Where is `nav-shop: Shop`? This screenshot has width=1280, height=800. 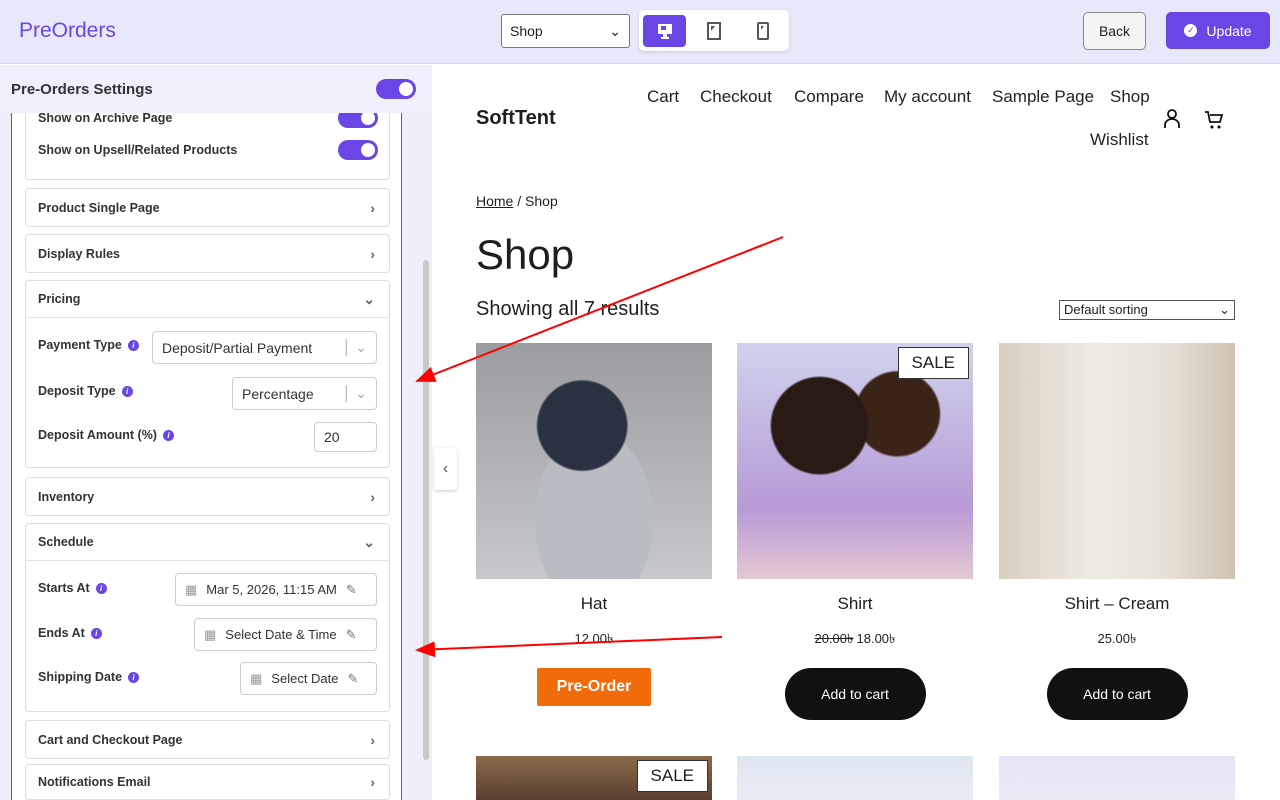 nav-shop: Shop is located at coordinates (1130, 97).